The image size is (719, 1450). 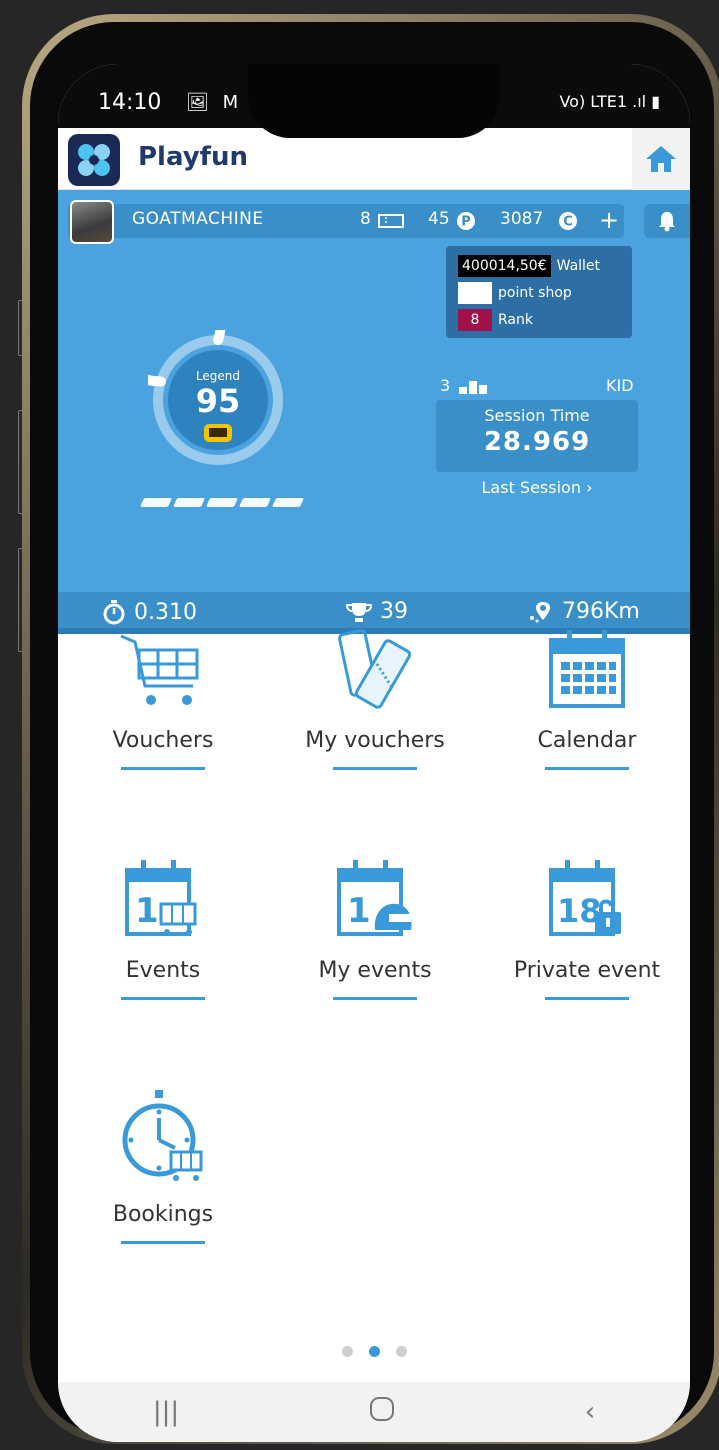 What do you see at coordinates (375, 970) in the screenshot?
I see `my-events-label: My events` at bounding box center [375, 970].